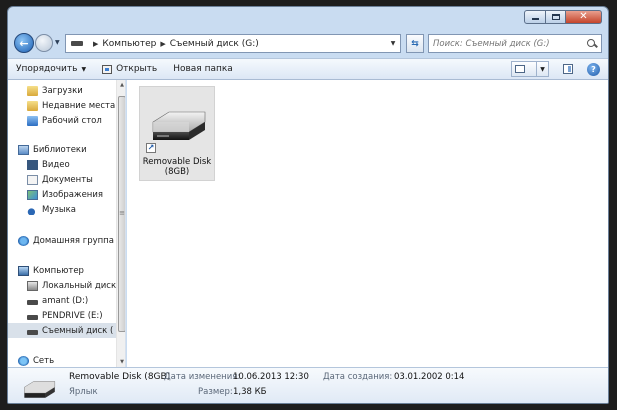  I want to click on modified-value: 10.06.2013 12:30, so click(271, 377).